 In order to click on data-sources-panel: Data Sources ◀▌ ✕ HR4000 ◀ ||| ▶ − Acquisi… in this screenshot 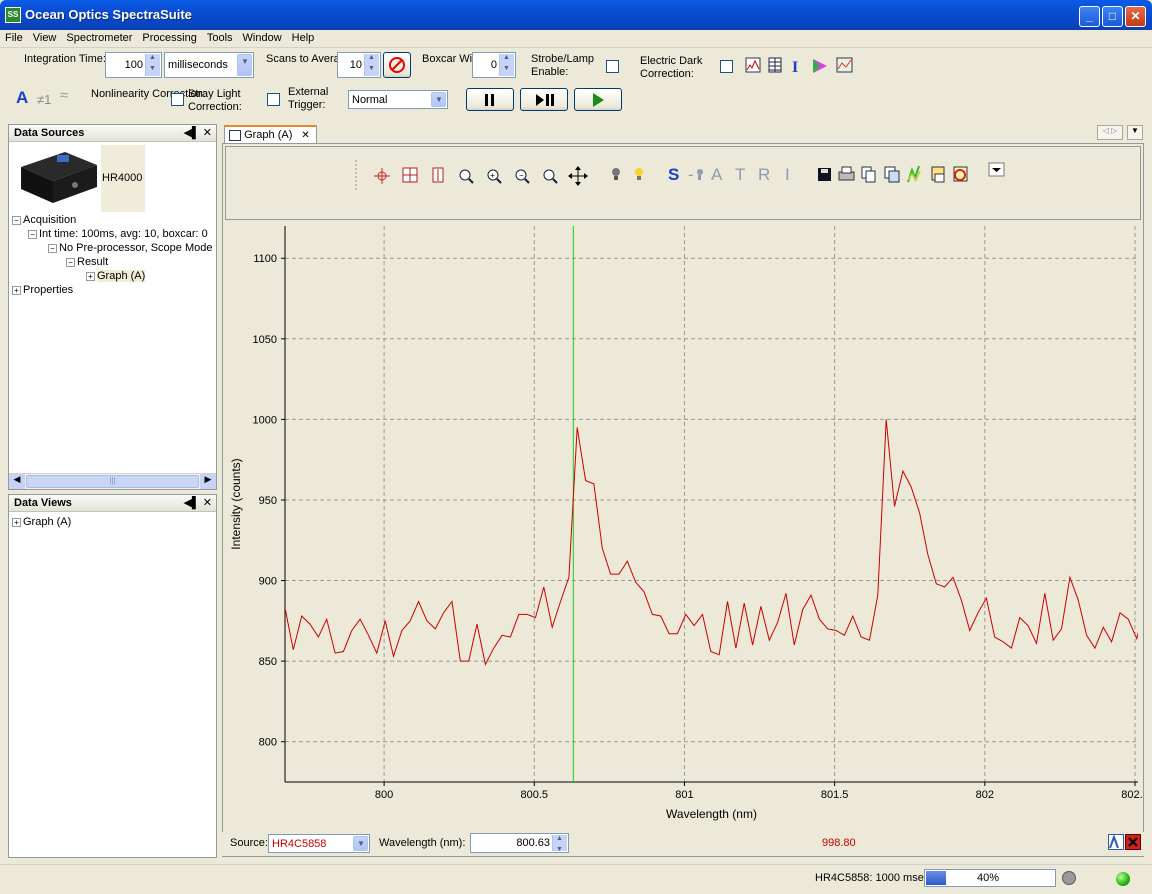, I will do `click(112, 307)`.